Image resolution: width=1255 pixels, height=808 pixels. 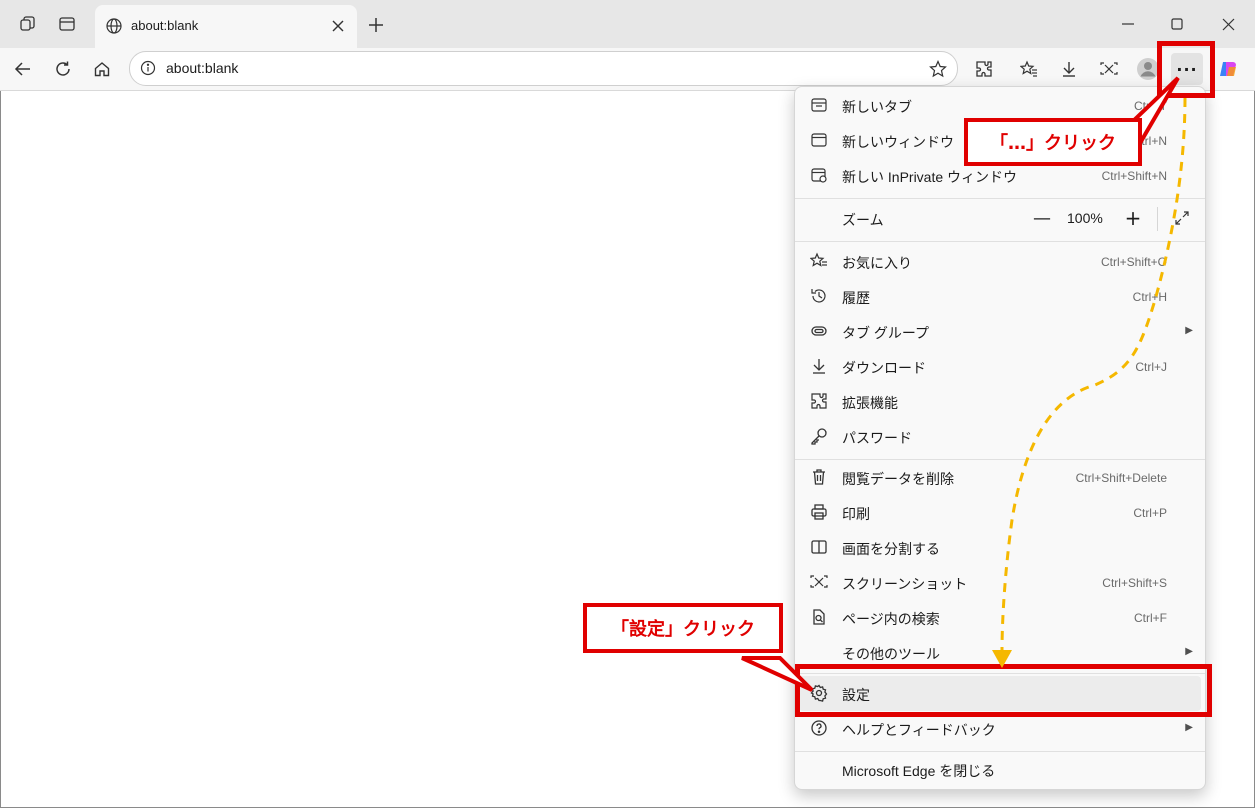 What do you see at coordinates (1053, 142) in the screenshot?
I see `more-callout: 「…」クリック` at bounding box center [1053, 142].